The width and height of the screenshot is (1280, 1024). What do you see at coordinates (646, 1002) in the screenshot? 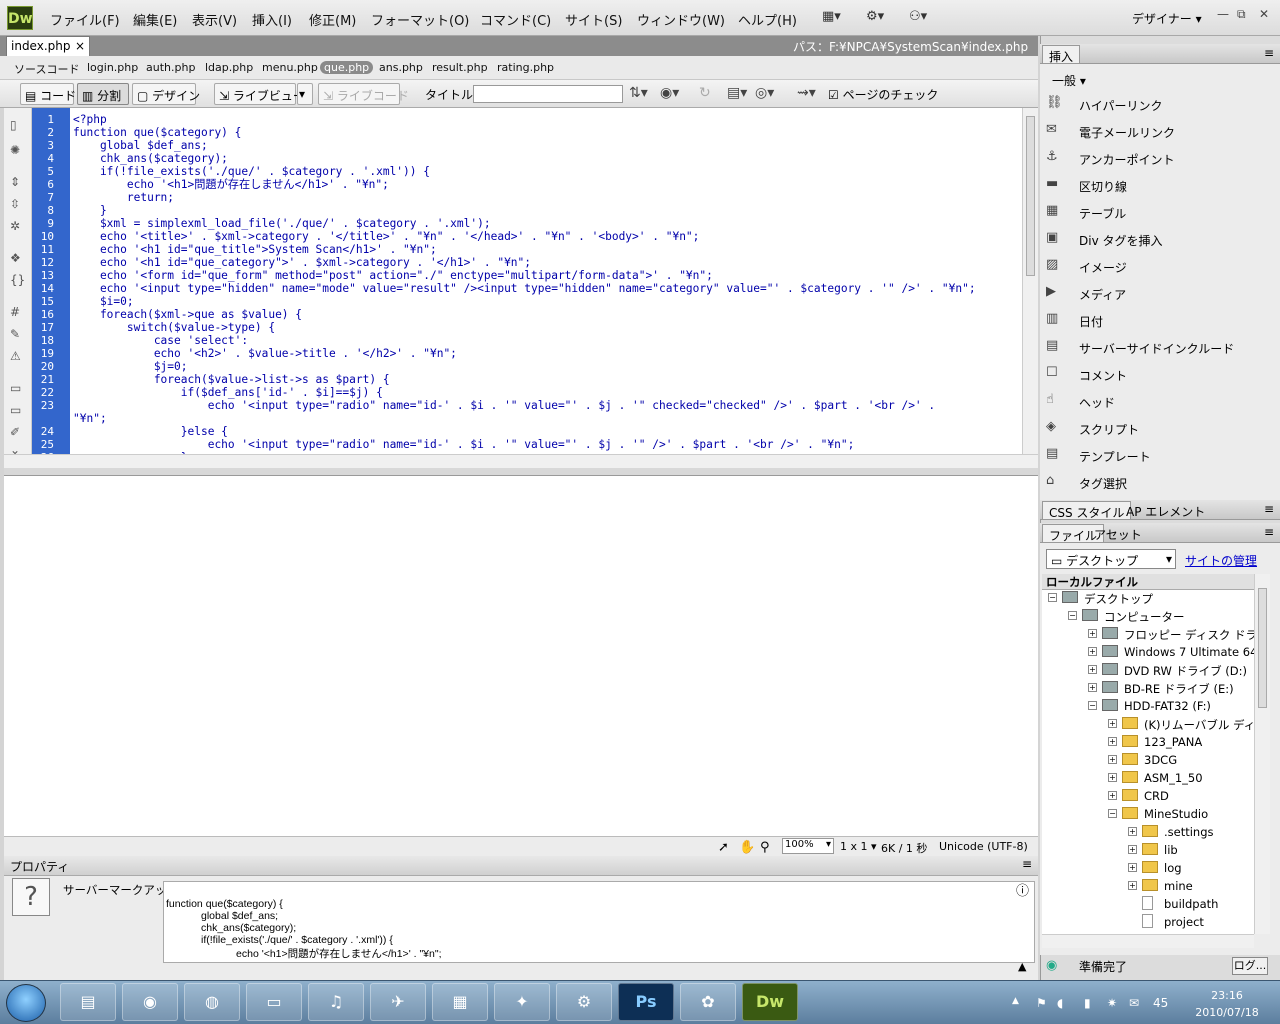
I see `taskbar-app-ps: Ps` at bounding box center [646, 1002].